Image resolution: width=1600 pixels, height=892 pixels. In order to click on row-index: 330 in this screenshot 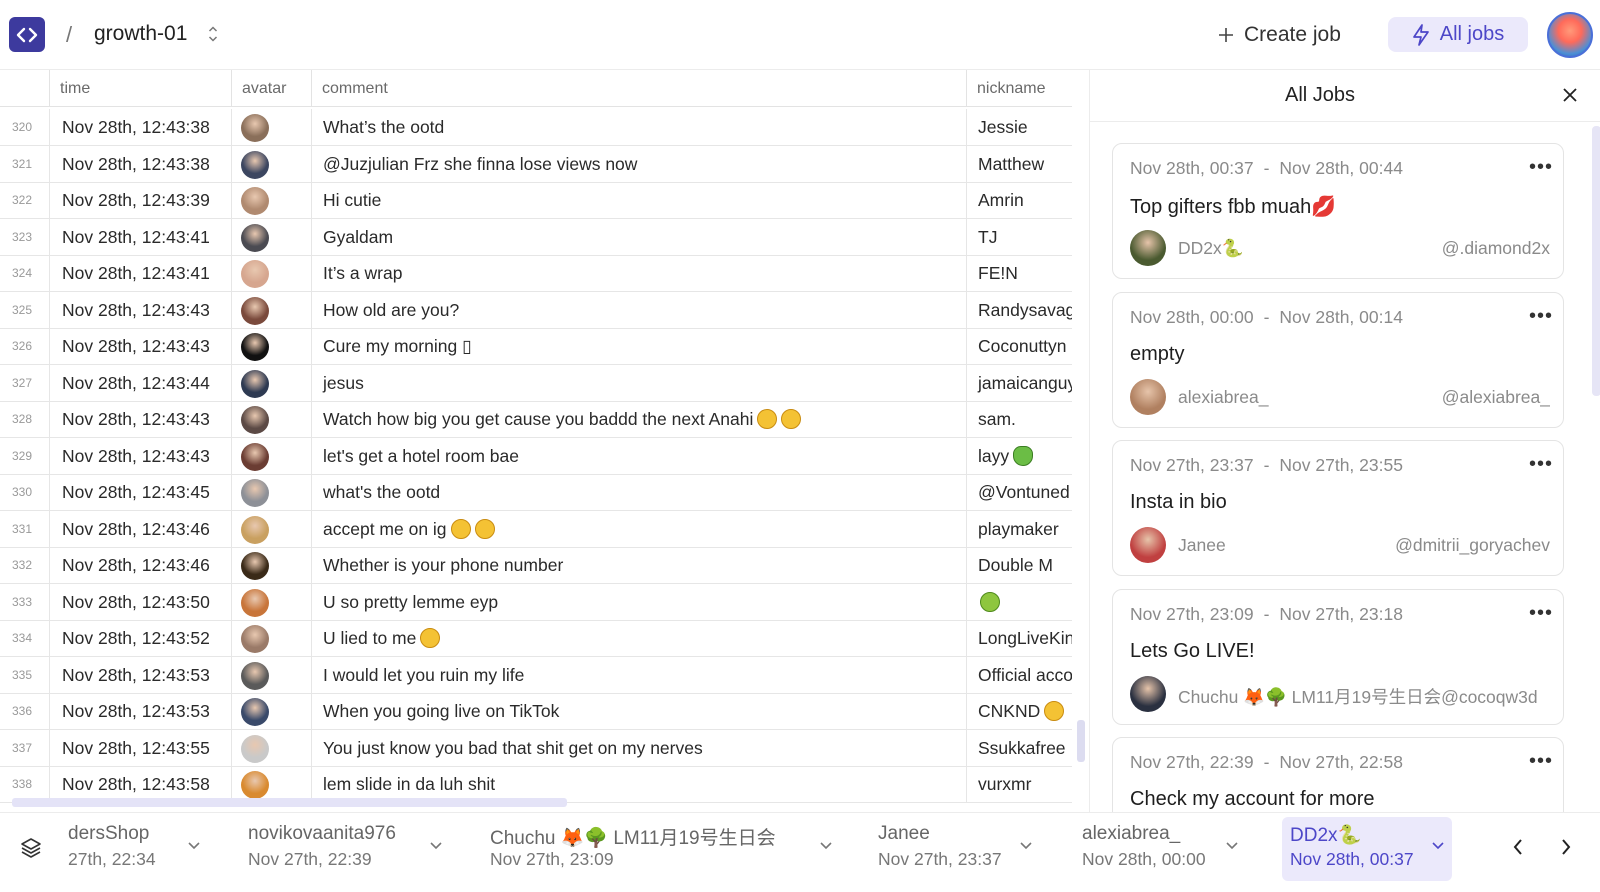, I will do `click(22, 492)`.